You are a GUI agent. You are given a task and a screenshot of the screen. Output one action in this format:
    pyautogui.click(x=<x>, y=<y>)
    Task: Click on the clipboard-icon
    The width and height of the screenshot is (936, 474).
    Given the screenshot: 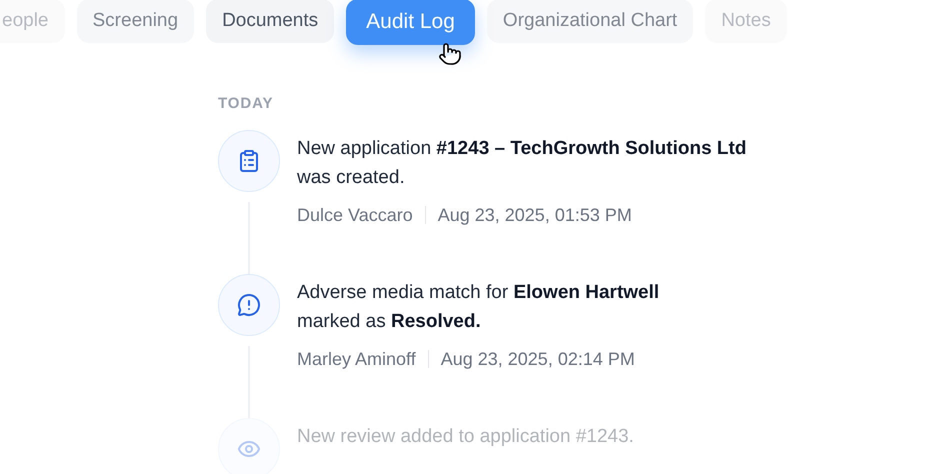 What is the action you would take?
    pyautogui.click(x=249, y=160)
    